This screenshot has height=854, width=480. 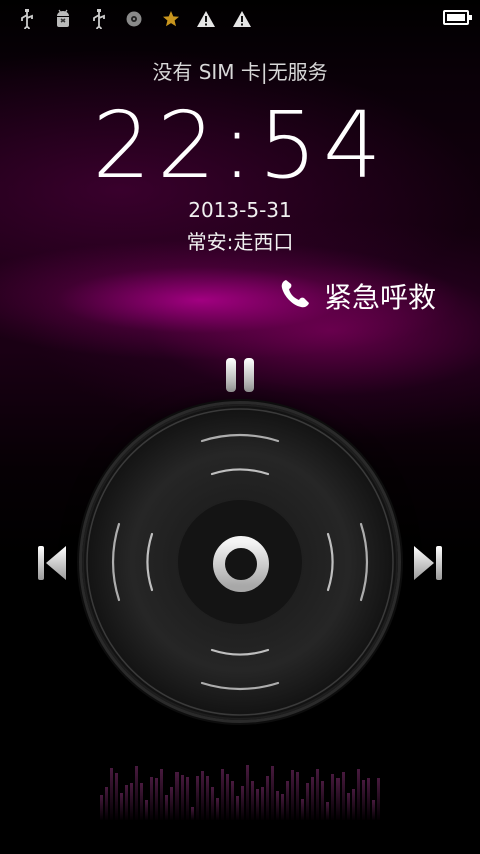 I want to click on battery-icon, so click(x=457, y=17).